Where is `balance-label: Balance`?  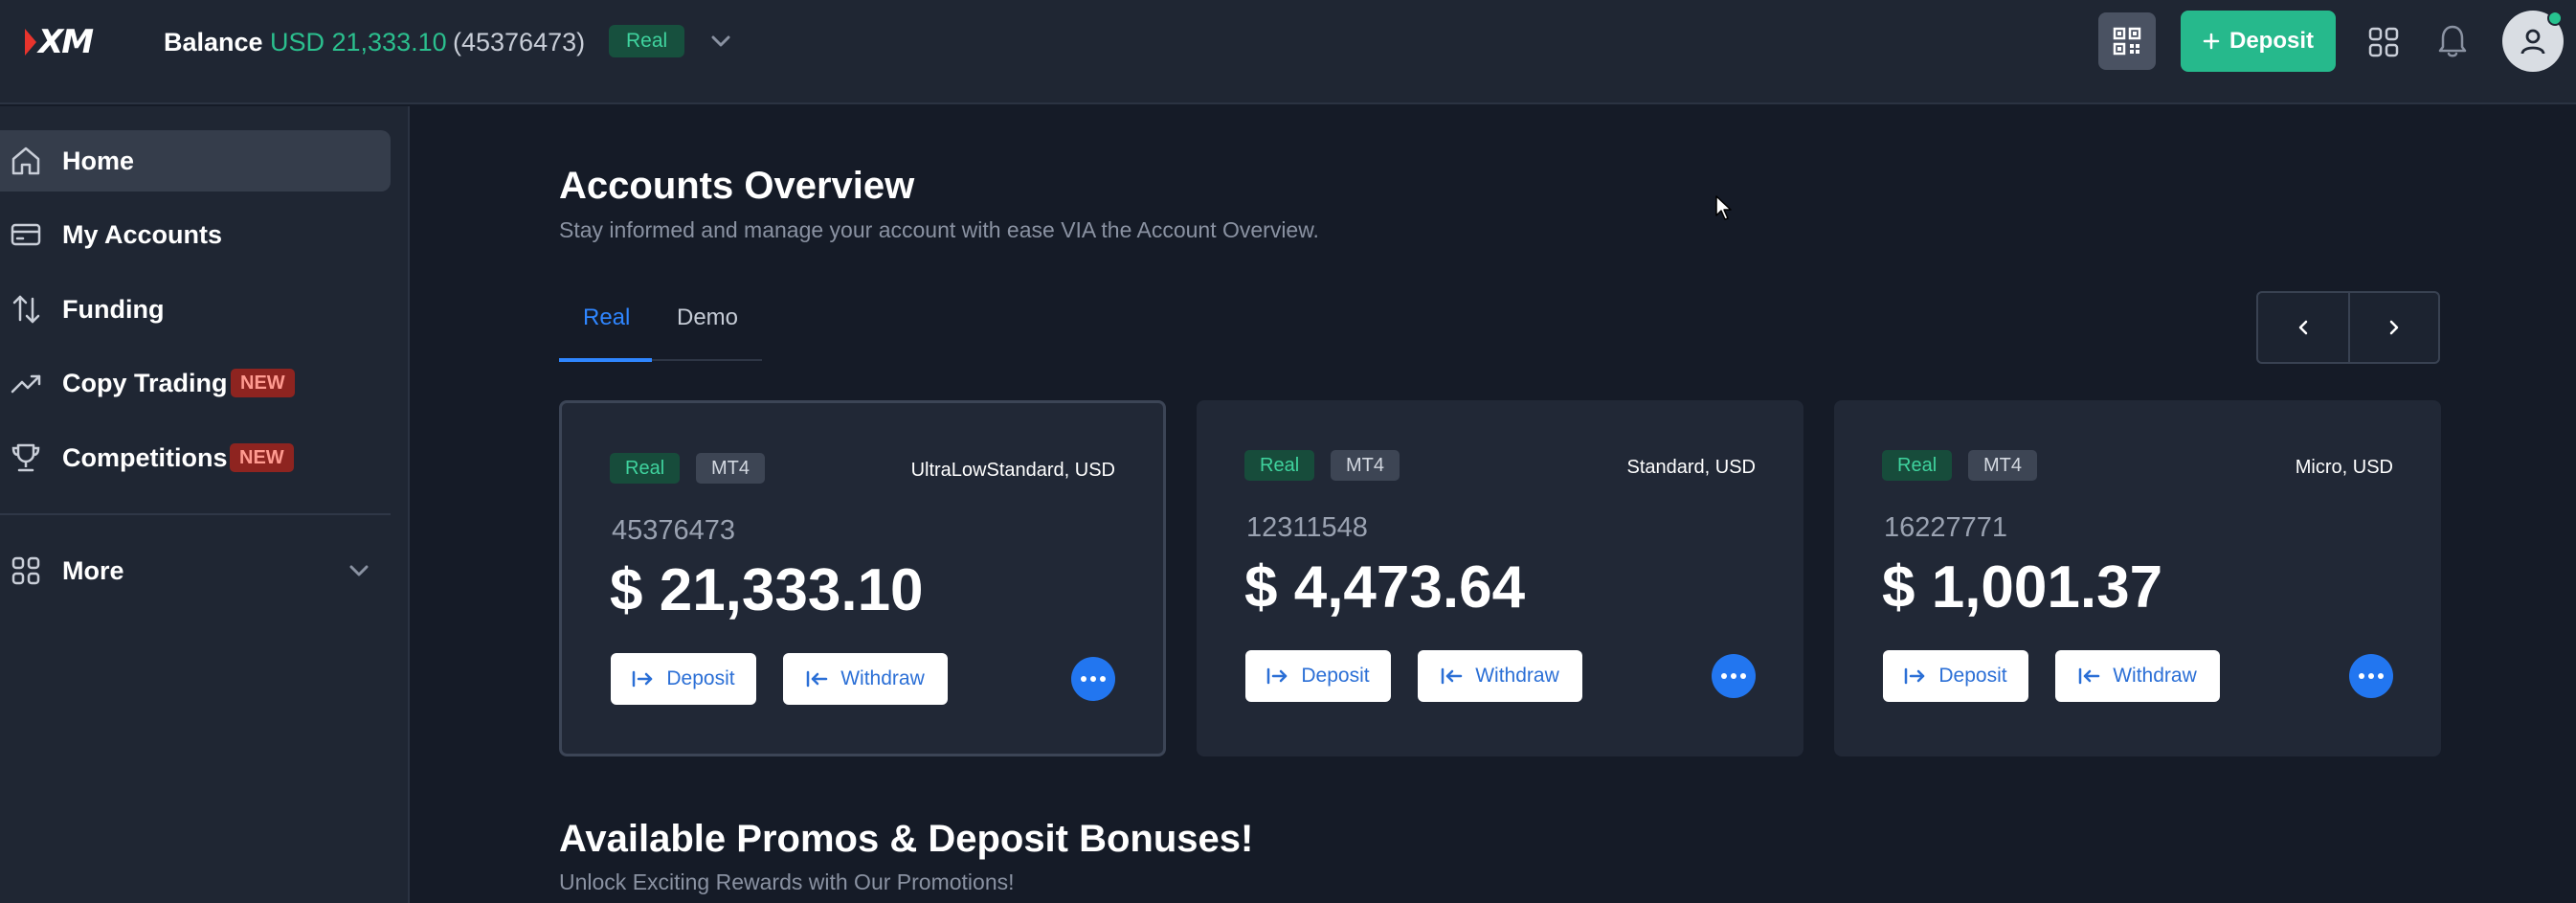
balance-label: Balance is located at coordinates (213, 42).